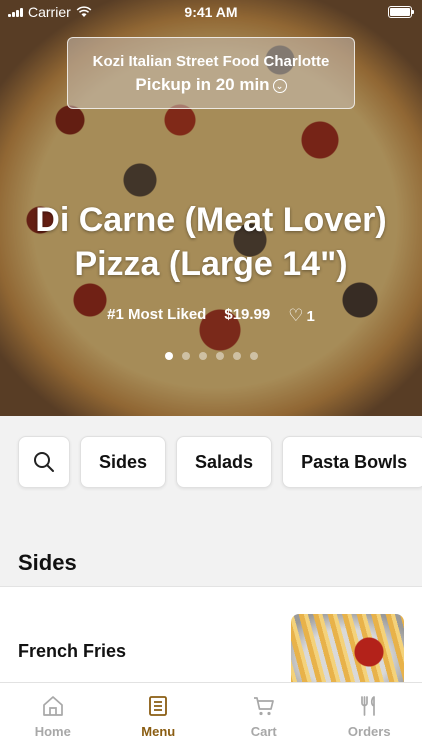 The width and height of the screenshot is (422, 751). I want to click on tab-cart: Cart, so click(264, 717).